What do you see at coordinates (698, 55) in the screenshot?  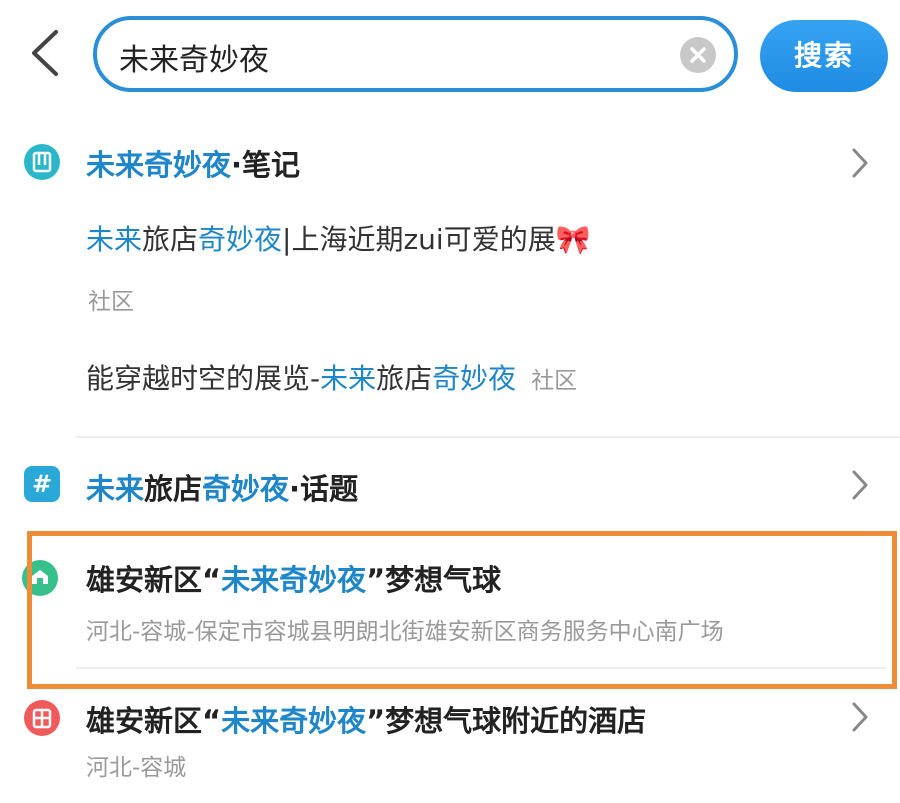 I see `clear-icon` at bounding box center [698, 55].